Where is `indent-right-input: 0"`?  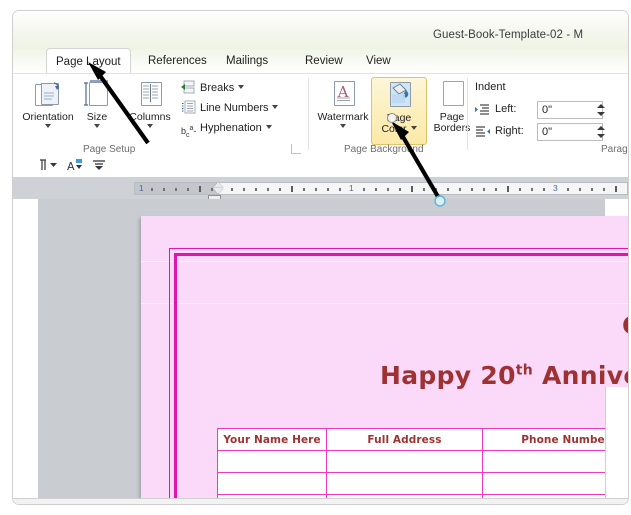 indent-right-input: 0" is located at coordinates (570, 132).